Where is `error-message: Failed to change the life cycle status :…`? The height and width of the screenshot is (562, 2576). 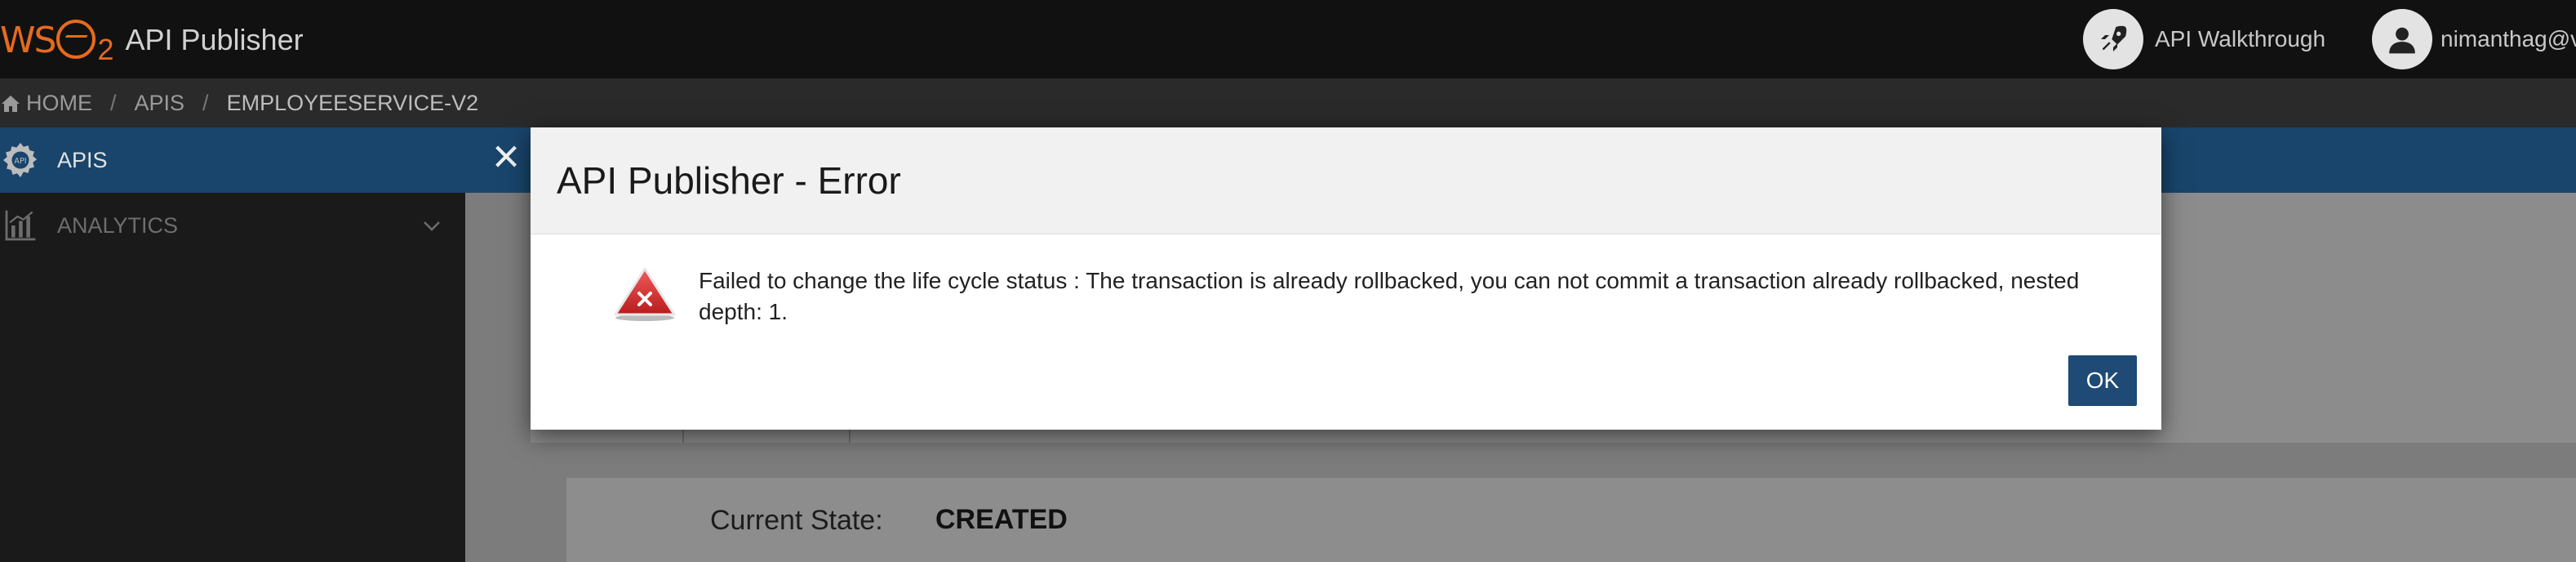 error-message: Failed to change the life cycle status :… is located at coordinates (1389, 296).